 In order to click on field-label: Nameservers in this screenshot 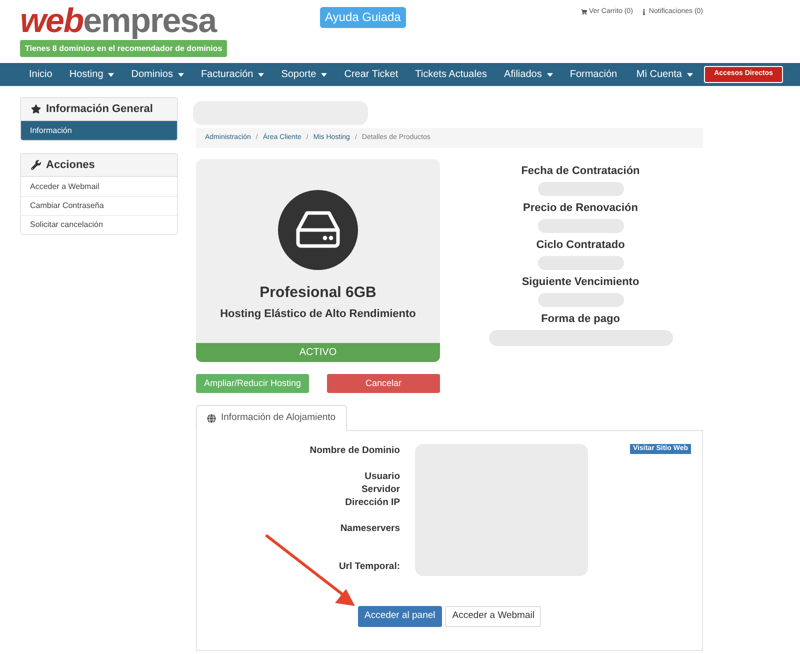, I will do `click(370, 528)`.